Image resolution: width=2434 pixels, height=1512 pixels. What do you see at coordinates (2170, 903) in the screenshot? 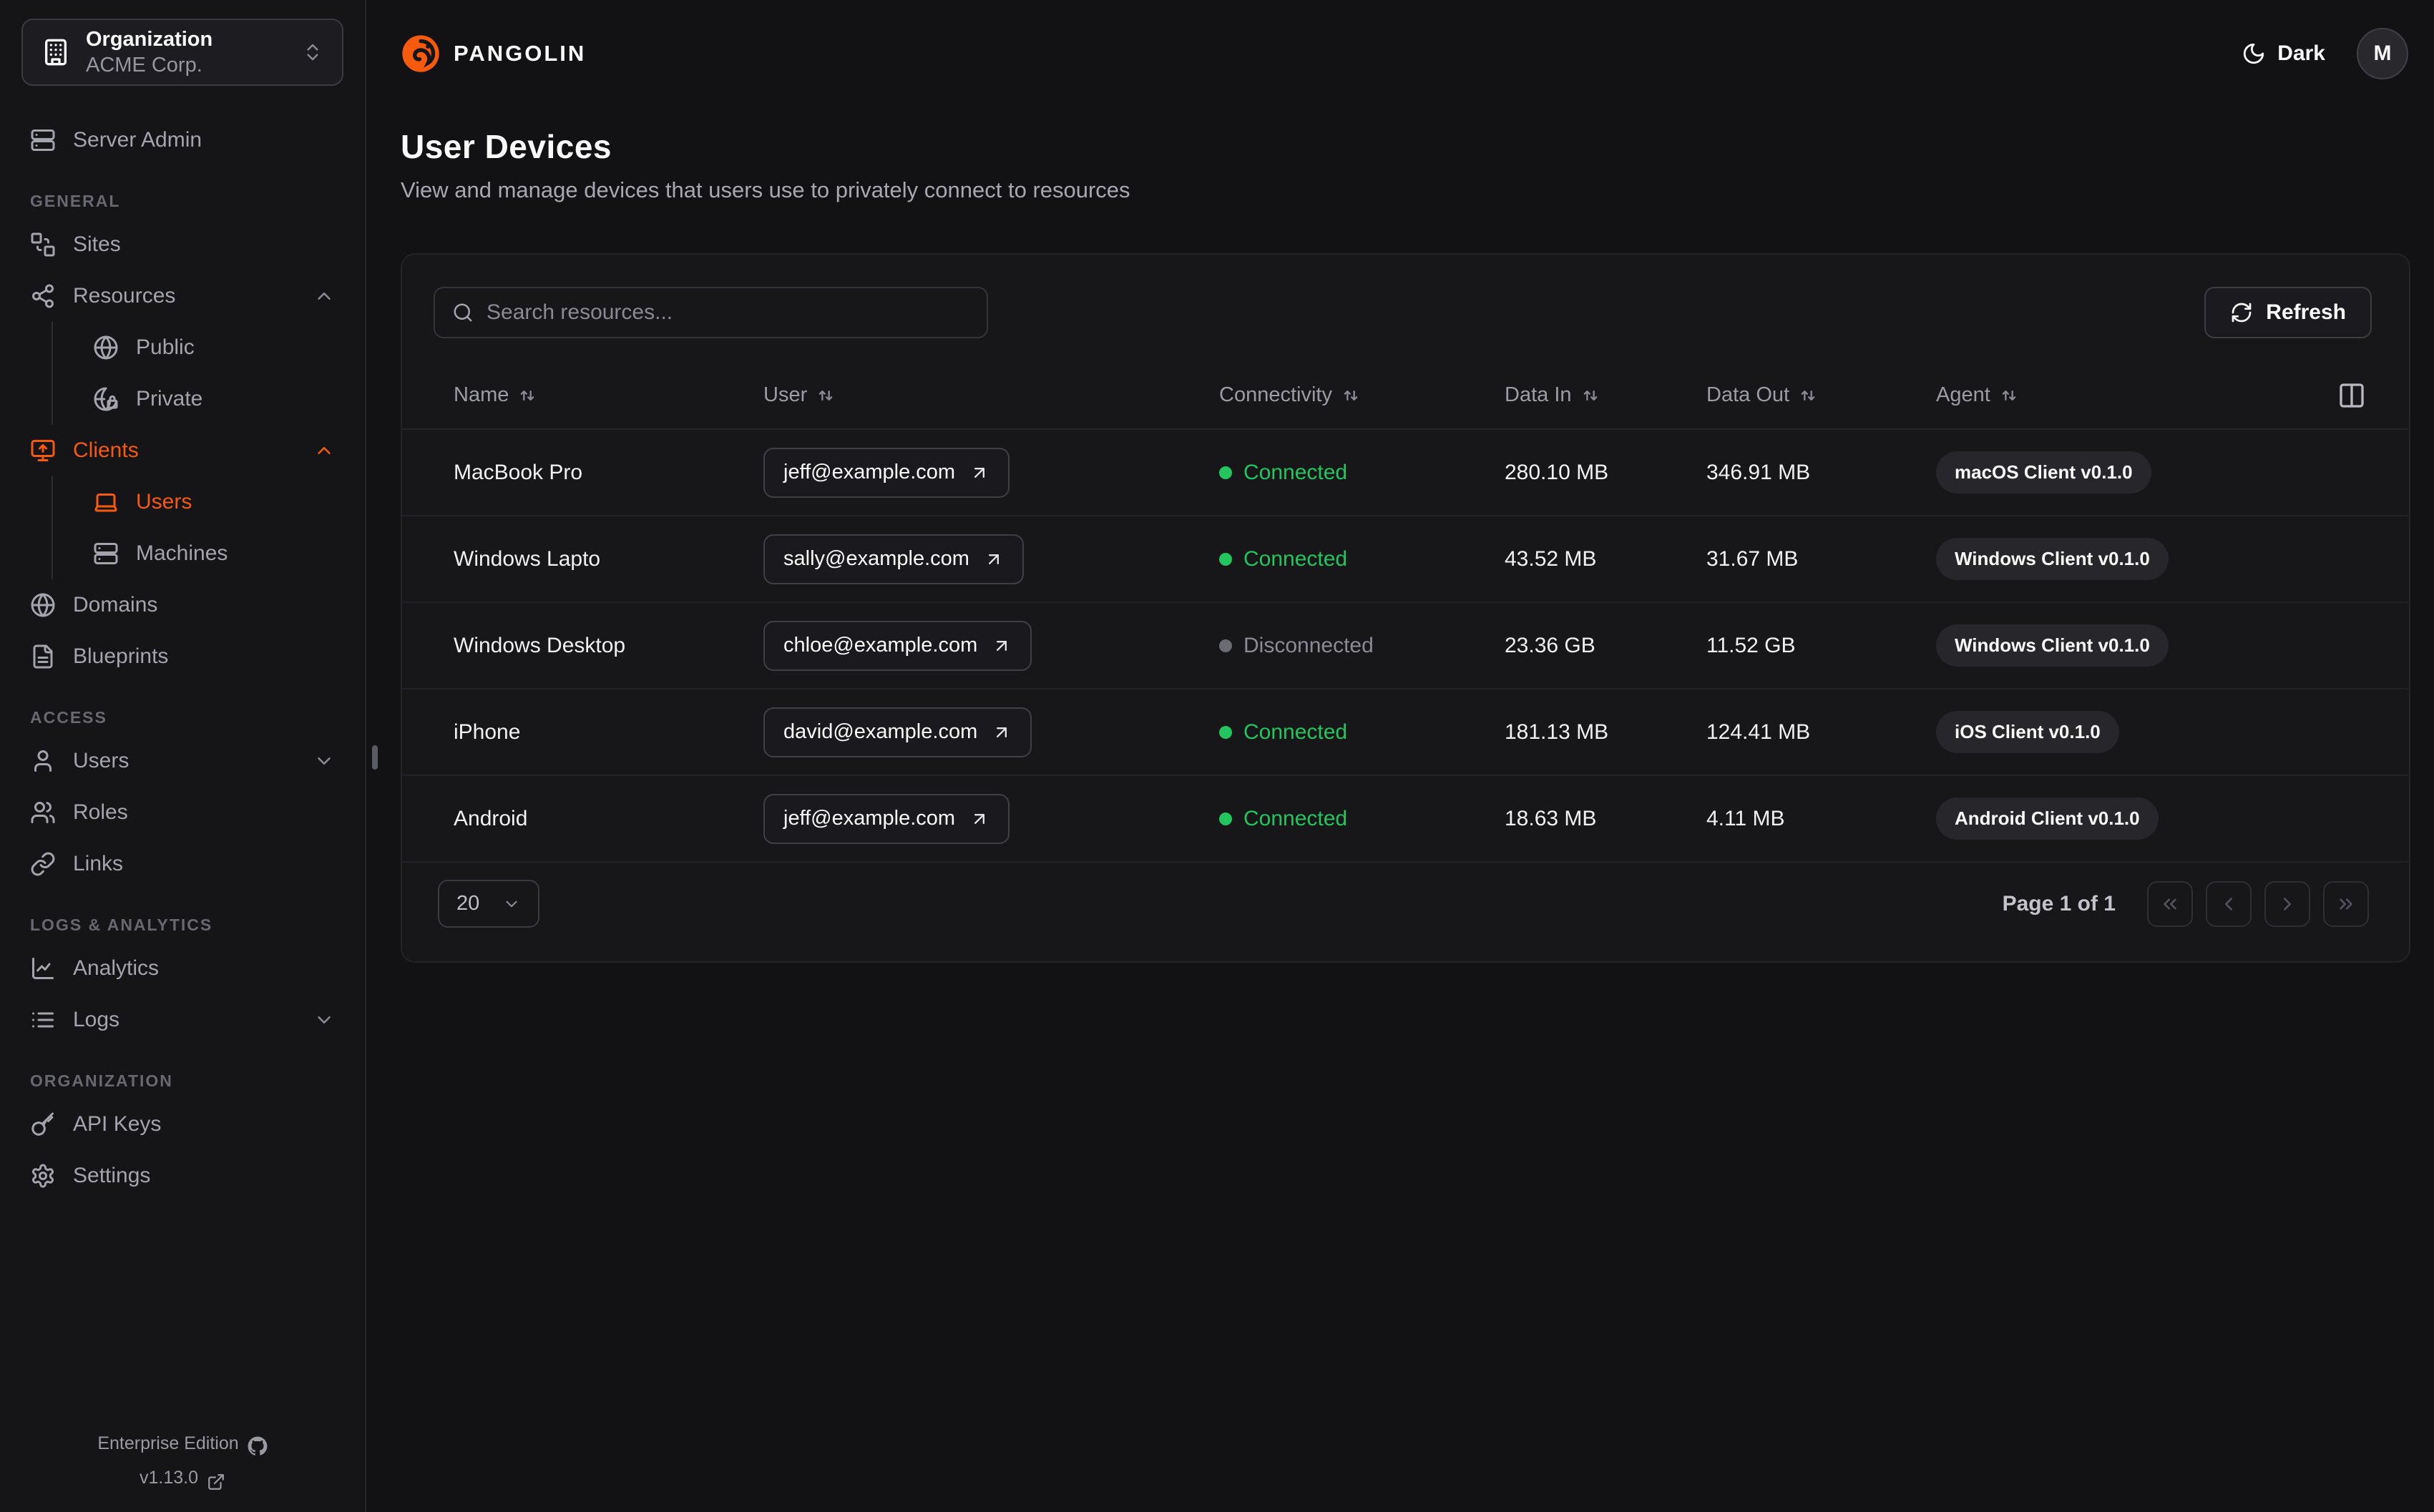
I see `first-page-button` at bounding box center [2170, 903].